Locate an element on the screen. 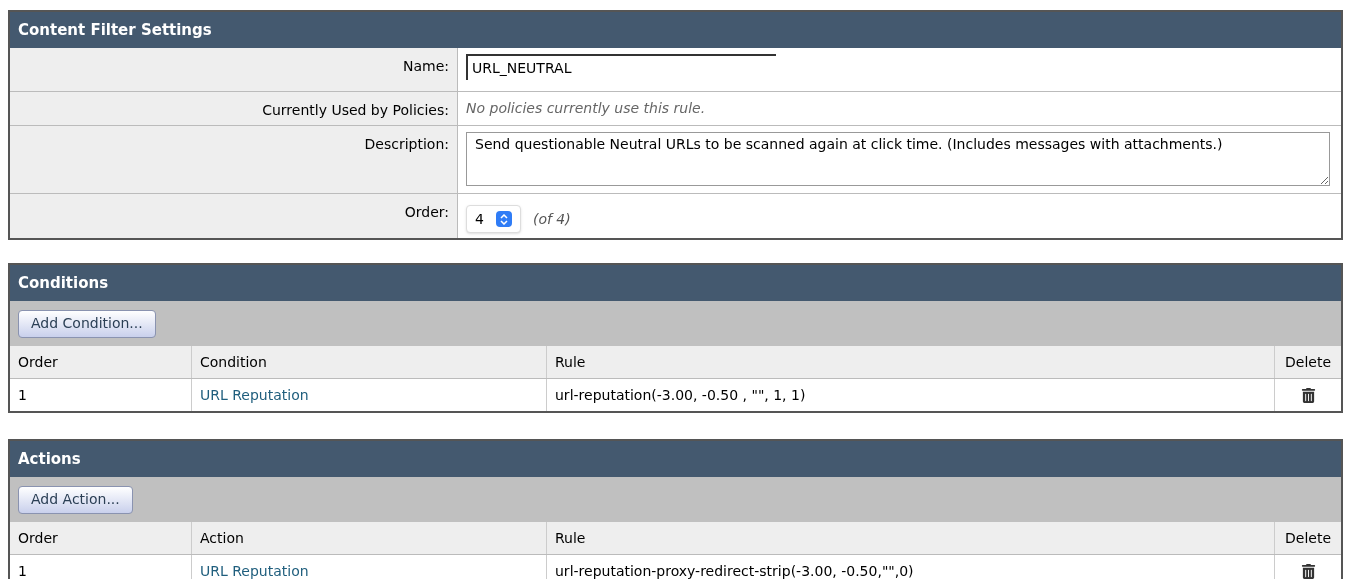 The height and width of the screenshot is (579, 1351). table-cell-text: url-reputation(-3.00, -0.50 , "", 1, 1) is located at coordinates (680, 395).